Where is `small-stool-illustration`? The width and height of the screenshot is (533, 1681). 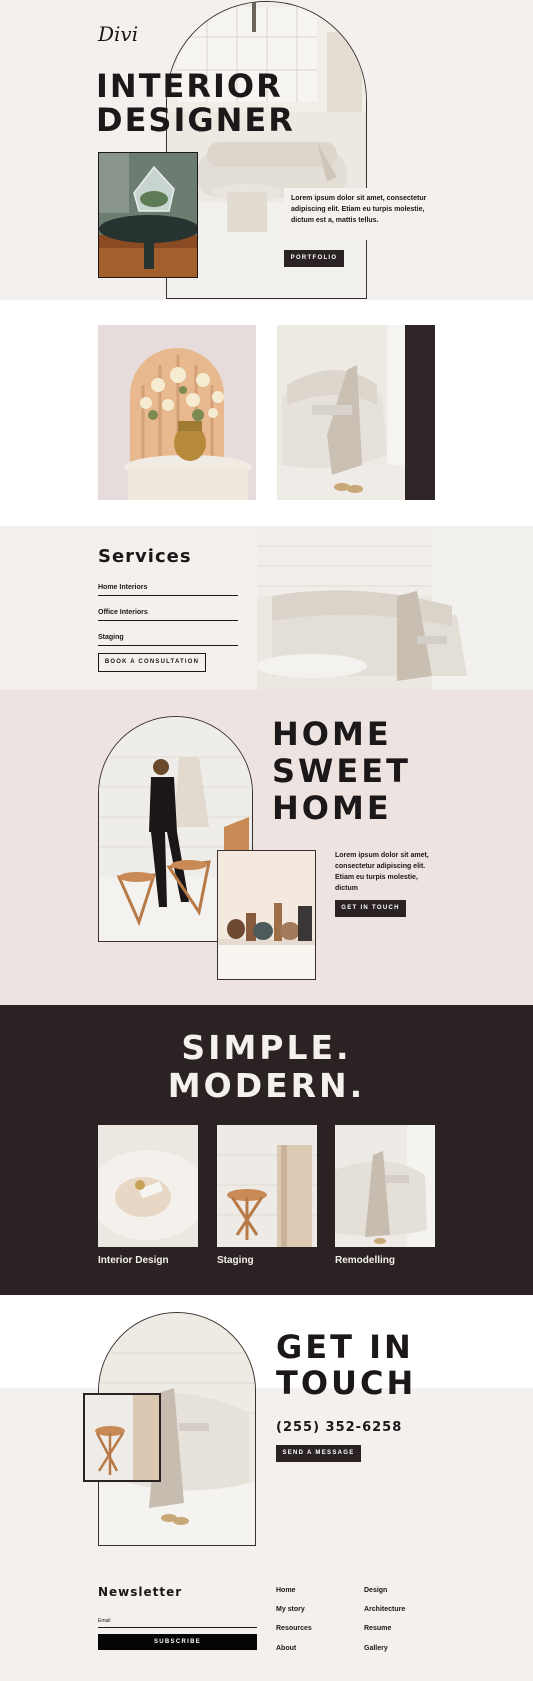 small-stool-illustration is located at coordinates (122, 1437).